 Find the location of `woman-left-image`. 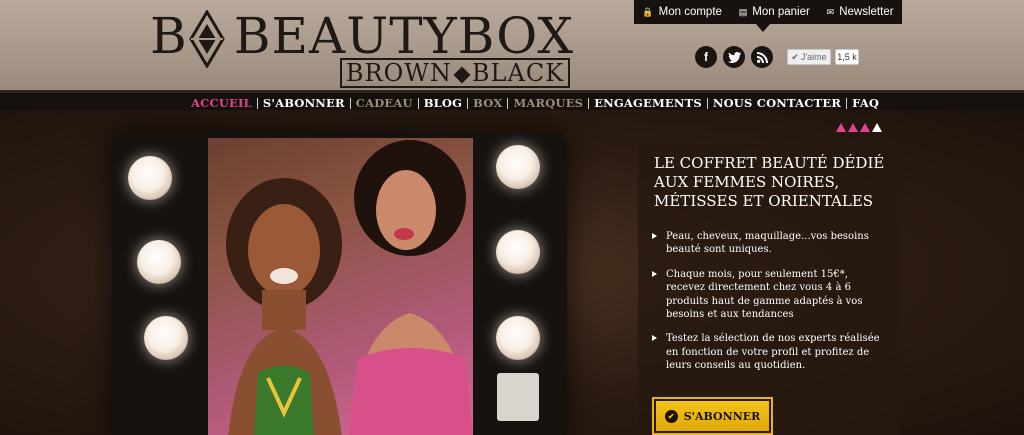

woman-left-image is located at coordinates (284, 306).